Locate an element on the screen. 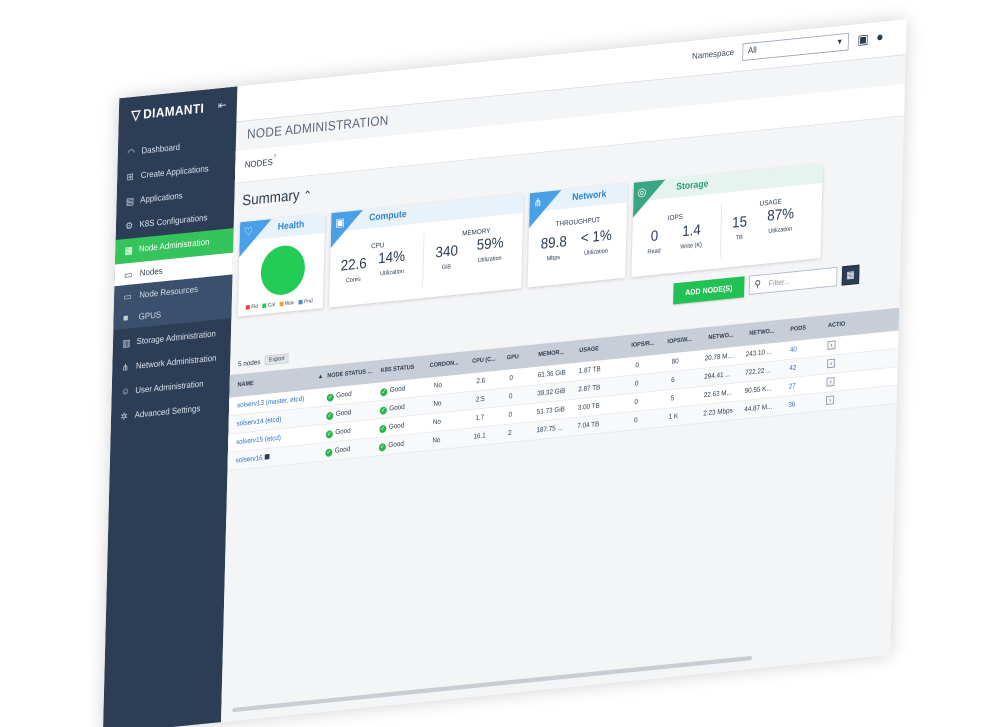 The image size is (1000, 727). legend-swatch-pending is located at coordinates (300, 302).